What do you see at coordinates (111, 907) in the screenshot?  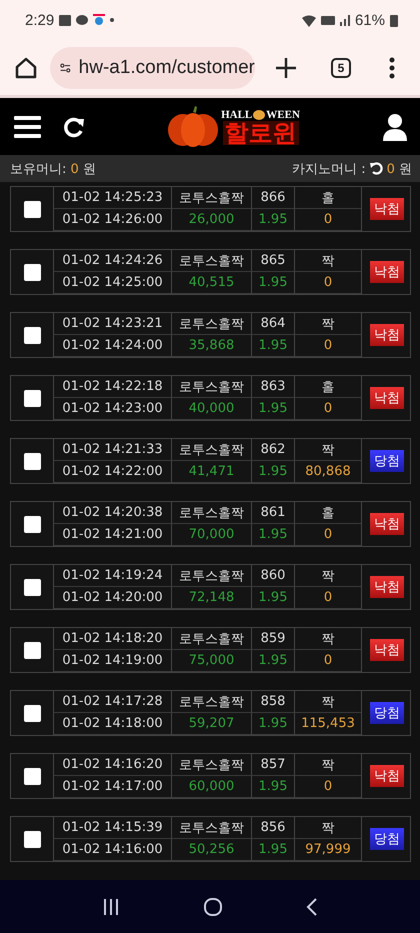 I see `recent-apps-button` at bounding box center [111, 907].